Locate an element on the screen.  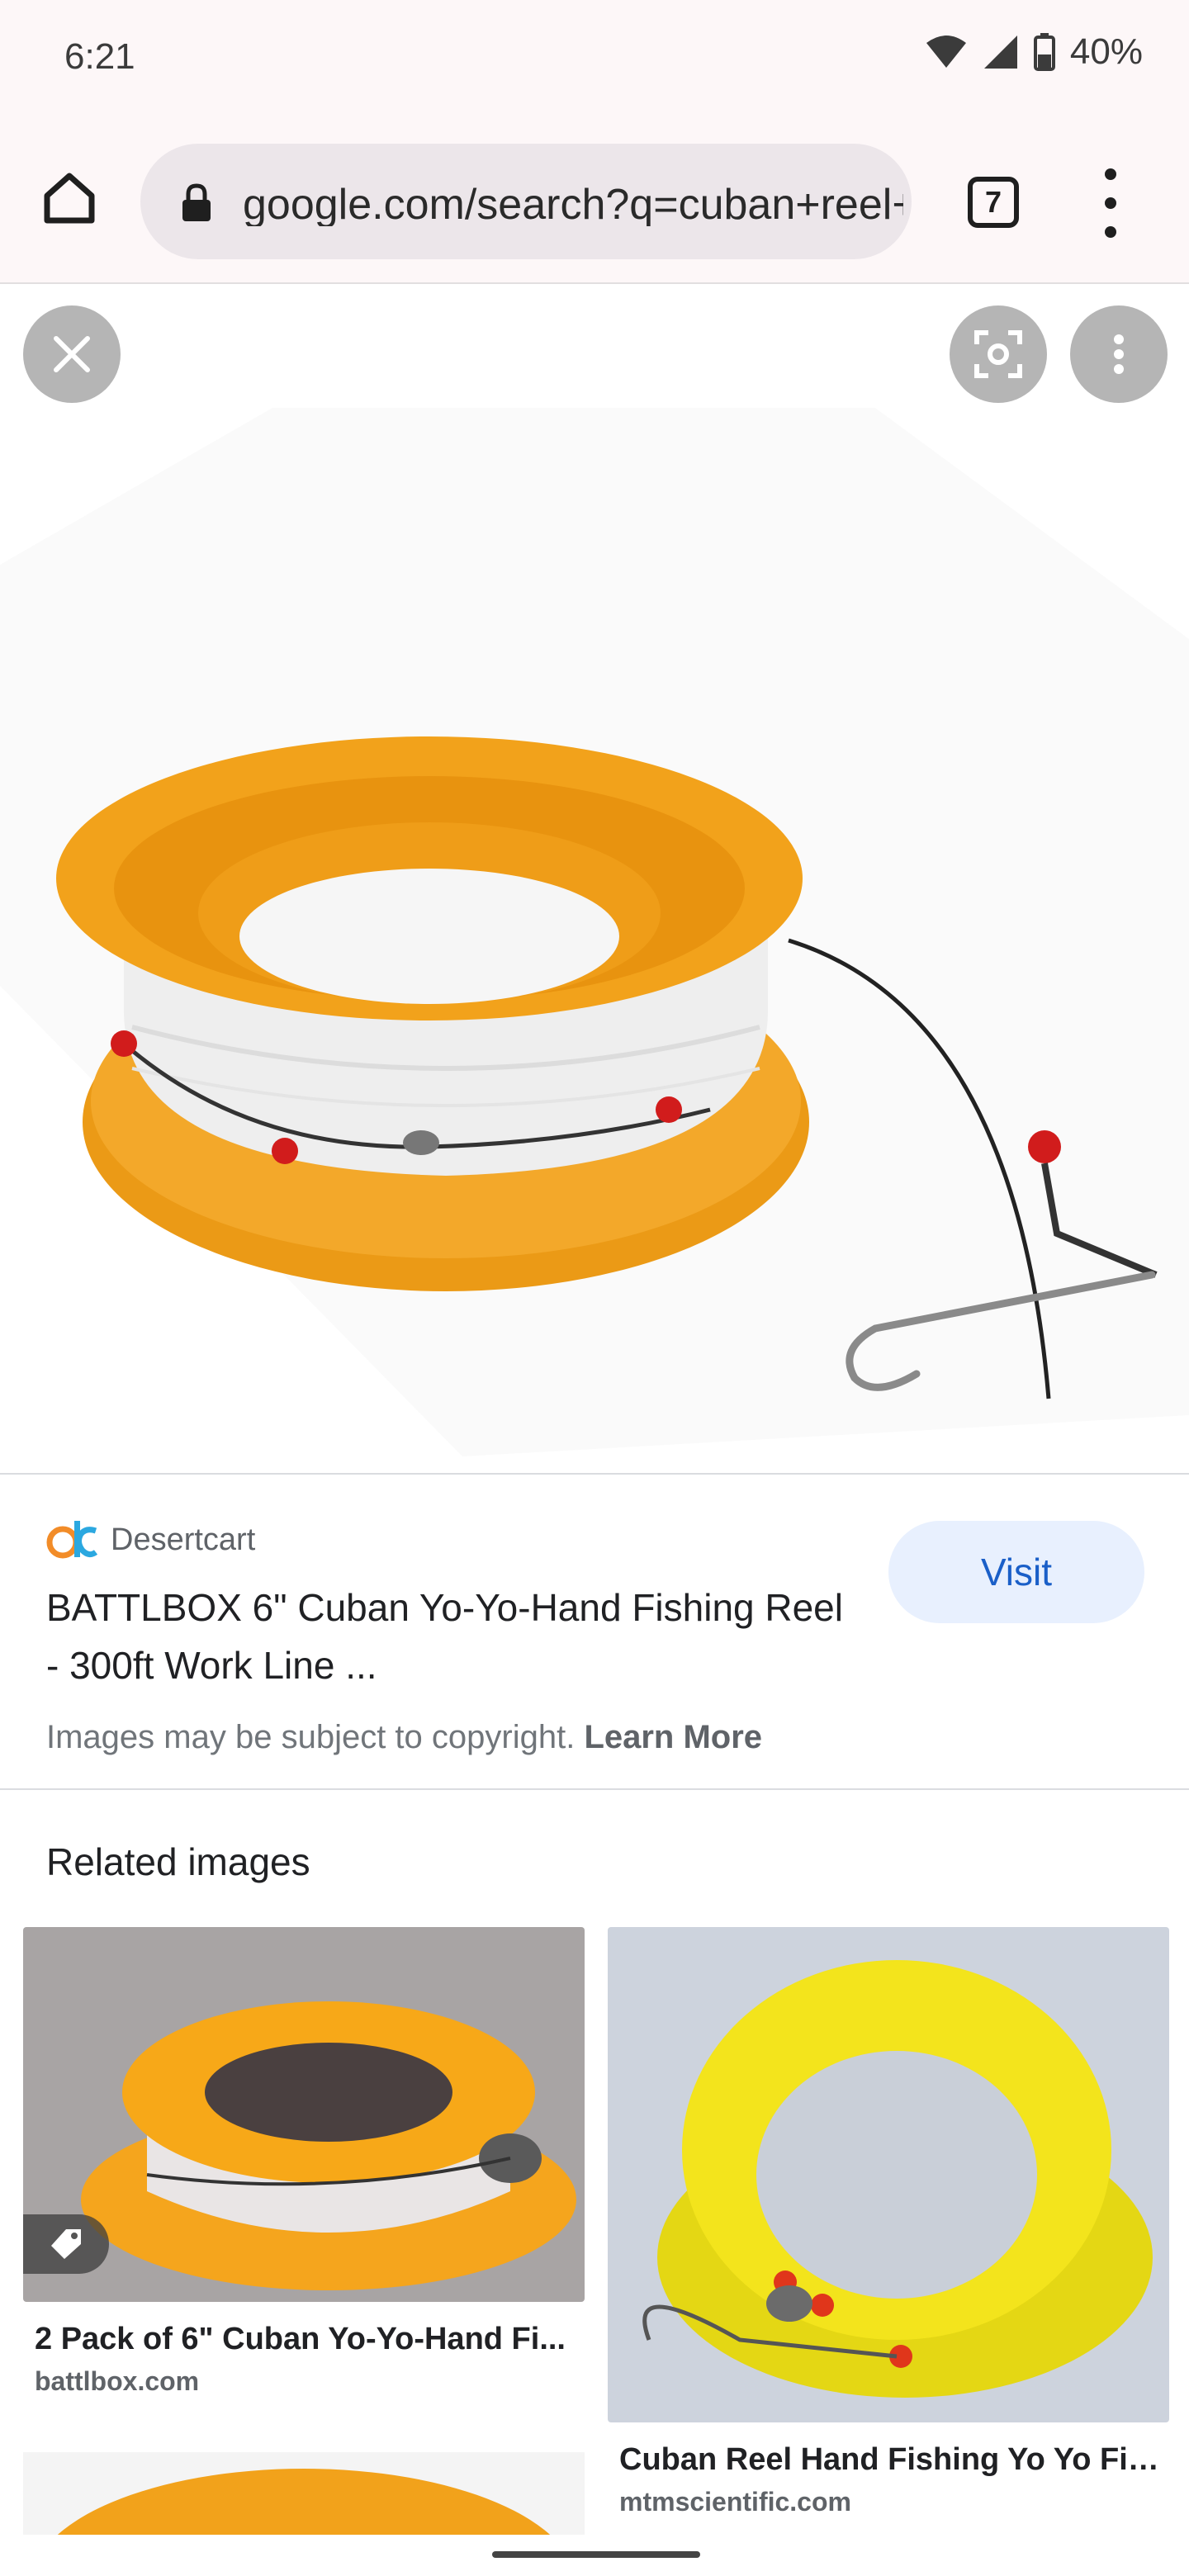
visit-button: Visit is located at coordinates (1016, 1572).